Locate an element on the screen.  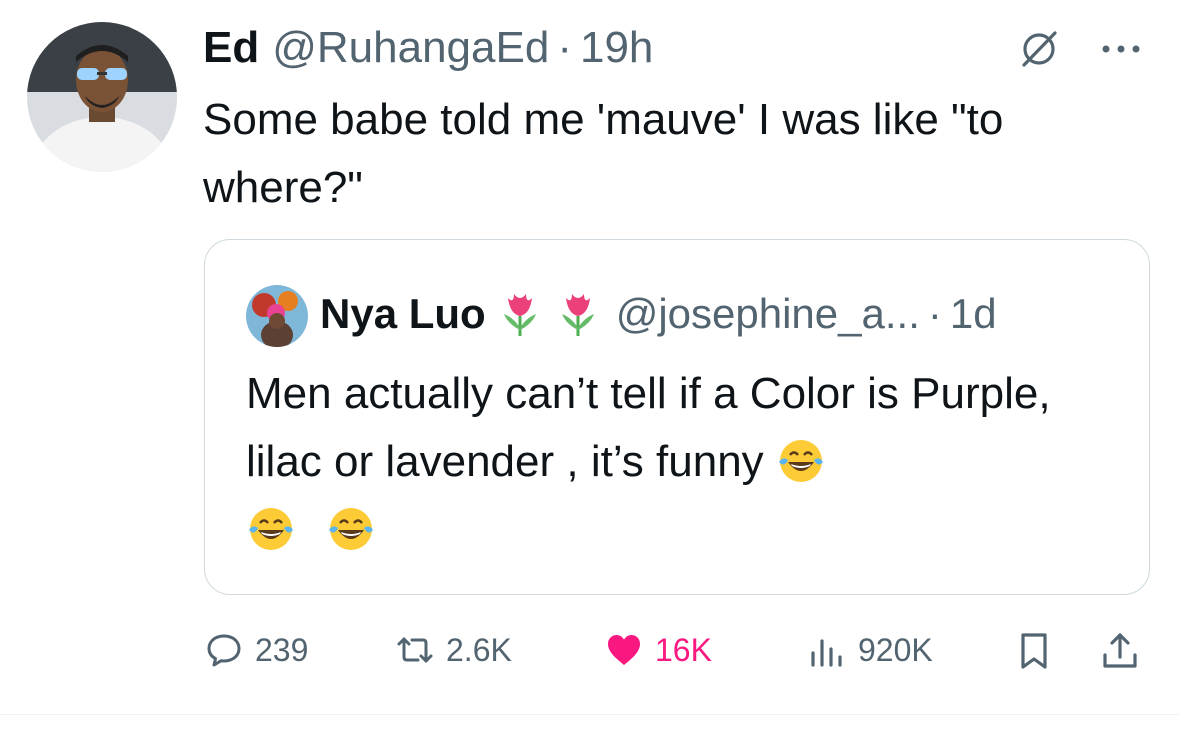
author-handle: @RuhangaEd is located at coordinates (410, 48).